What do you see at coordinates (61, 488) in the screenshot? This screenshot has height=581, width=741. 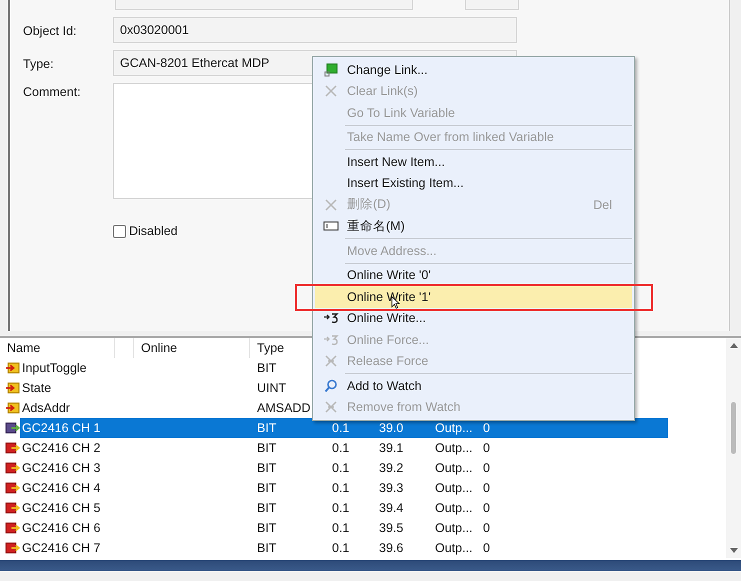 I see `table-cell-text: GC2416 CH 4` at bounding box center [61, 488].